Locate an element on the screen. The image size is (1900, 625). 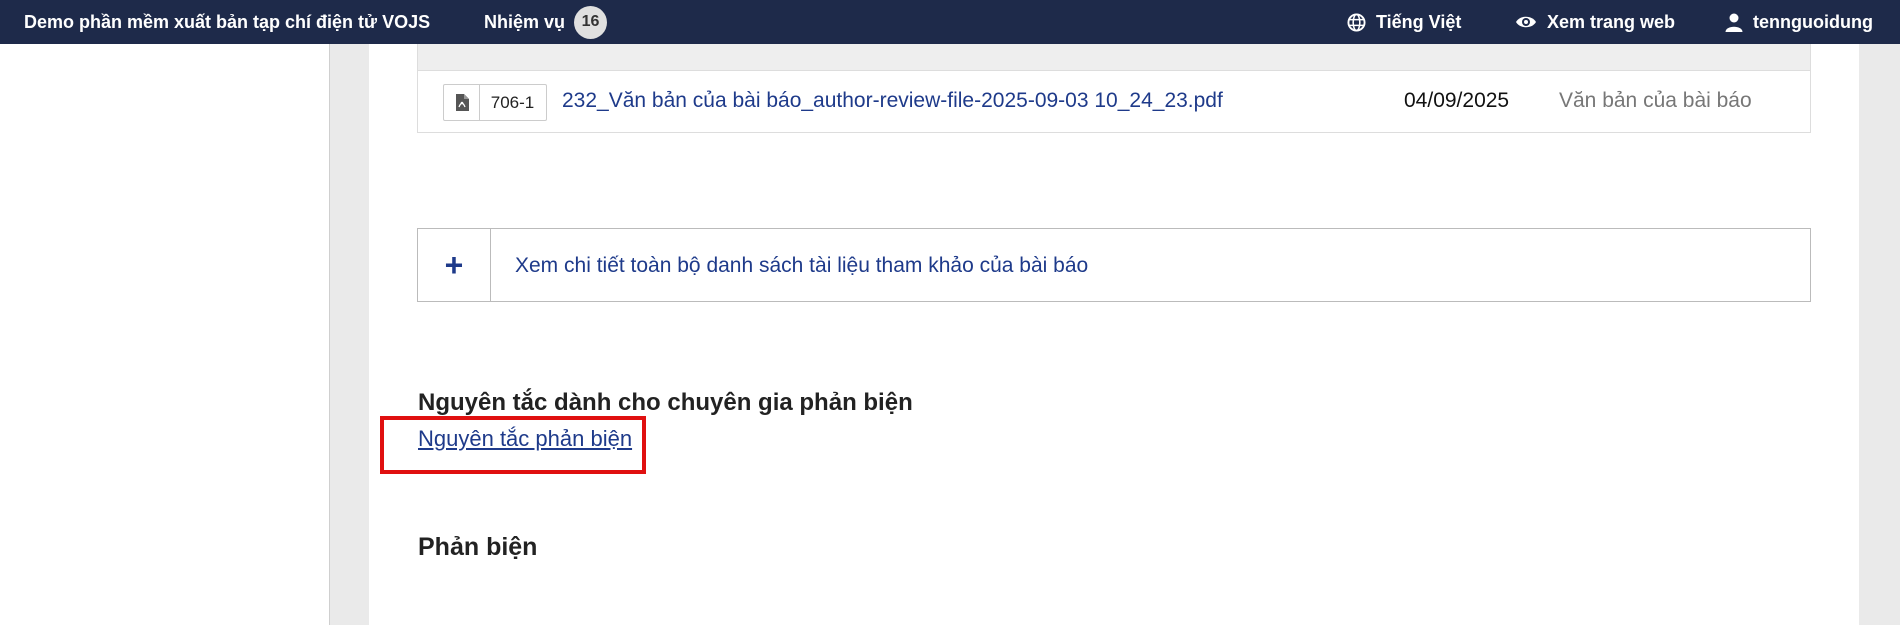
language-menu: Tiếng Việt is located at coordinates (1404, 22).